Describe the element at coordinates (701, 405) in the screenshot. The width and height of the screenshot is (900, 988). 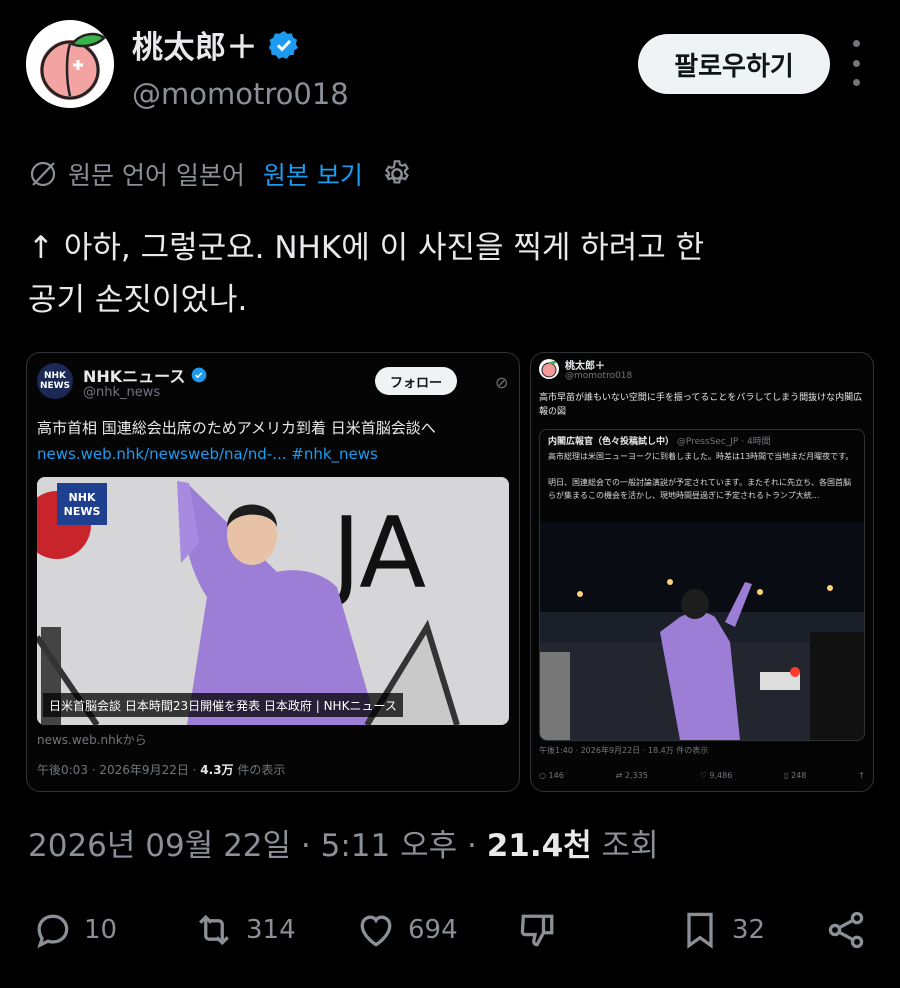
I see `embed2-text: 高市早苗が誰もいない空間に手を振ってることをバラしてしまう間抜けな内閣広報の図` at that location.